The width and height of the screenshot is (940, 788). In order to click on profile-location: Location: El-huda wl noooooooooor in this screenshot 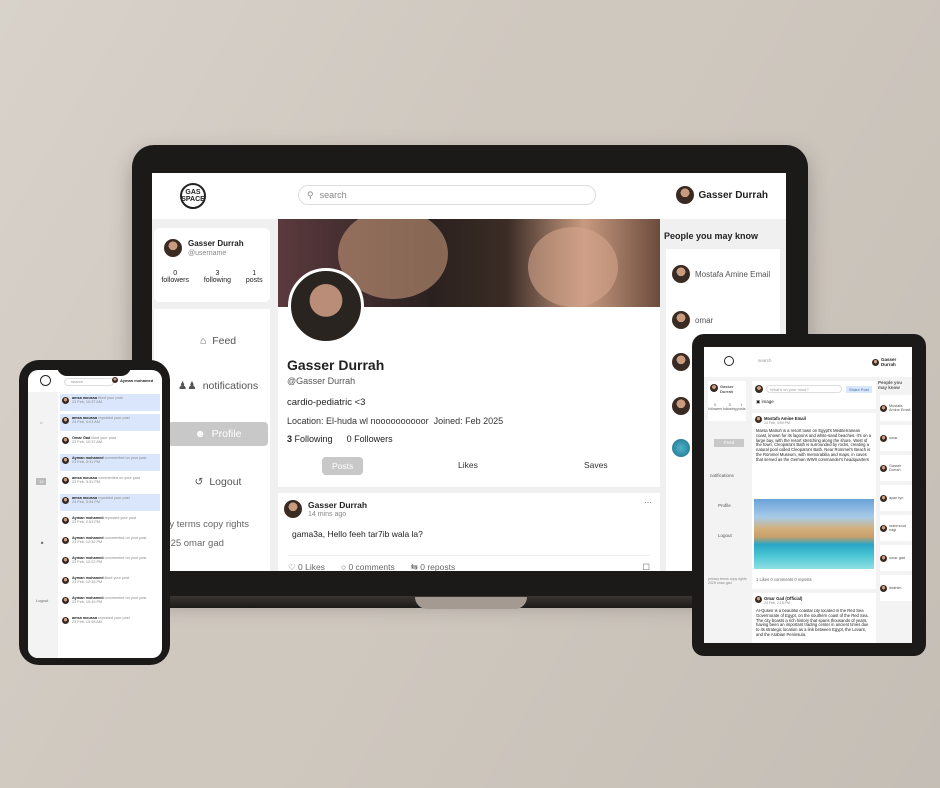, I will do `click(358, 421)`.